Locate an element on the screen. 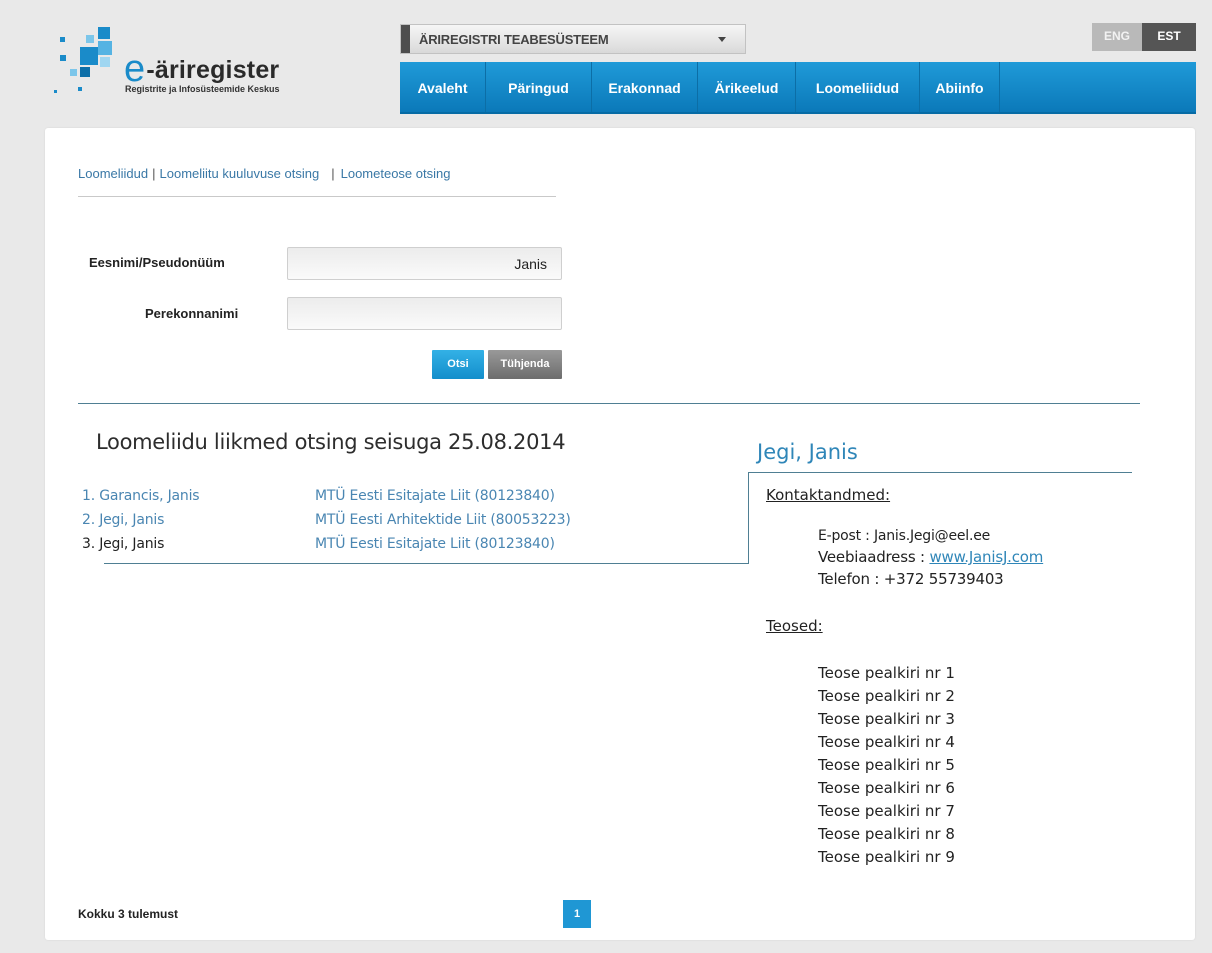 This screenshot has width=1212, height=953. result-name-link: 1. Garancis, Janis is located at coordinates (141, 496).